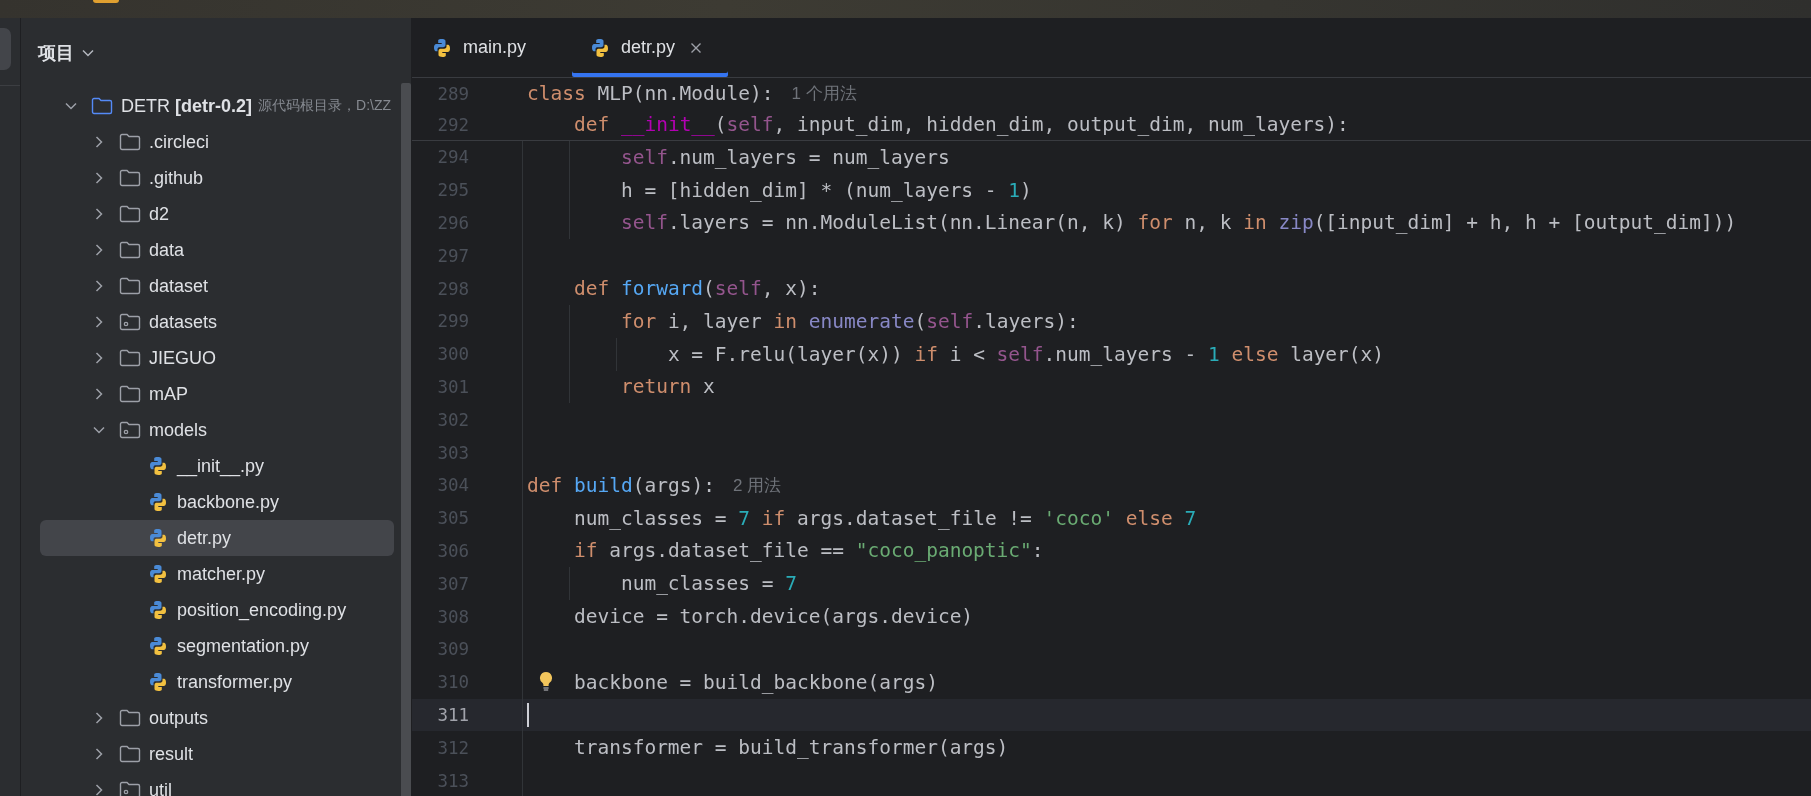 The image size is (1811, 796). I want to click on code-line: class MLP(nn.Module):, so click(650, 93).